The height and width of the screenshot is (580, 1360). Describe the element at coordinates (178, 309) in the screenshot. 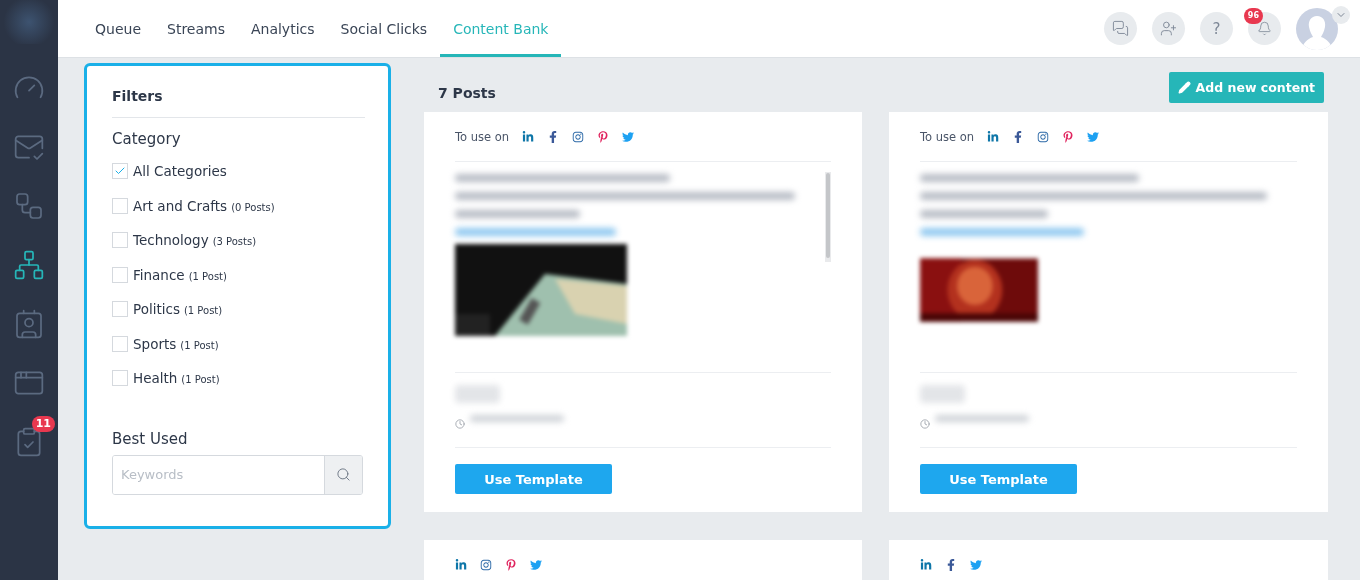

I see `category-label: Politics (1 Post)` at that location.